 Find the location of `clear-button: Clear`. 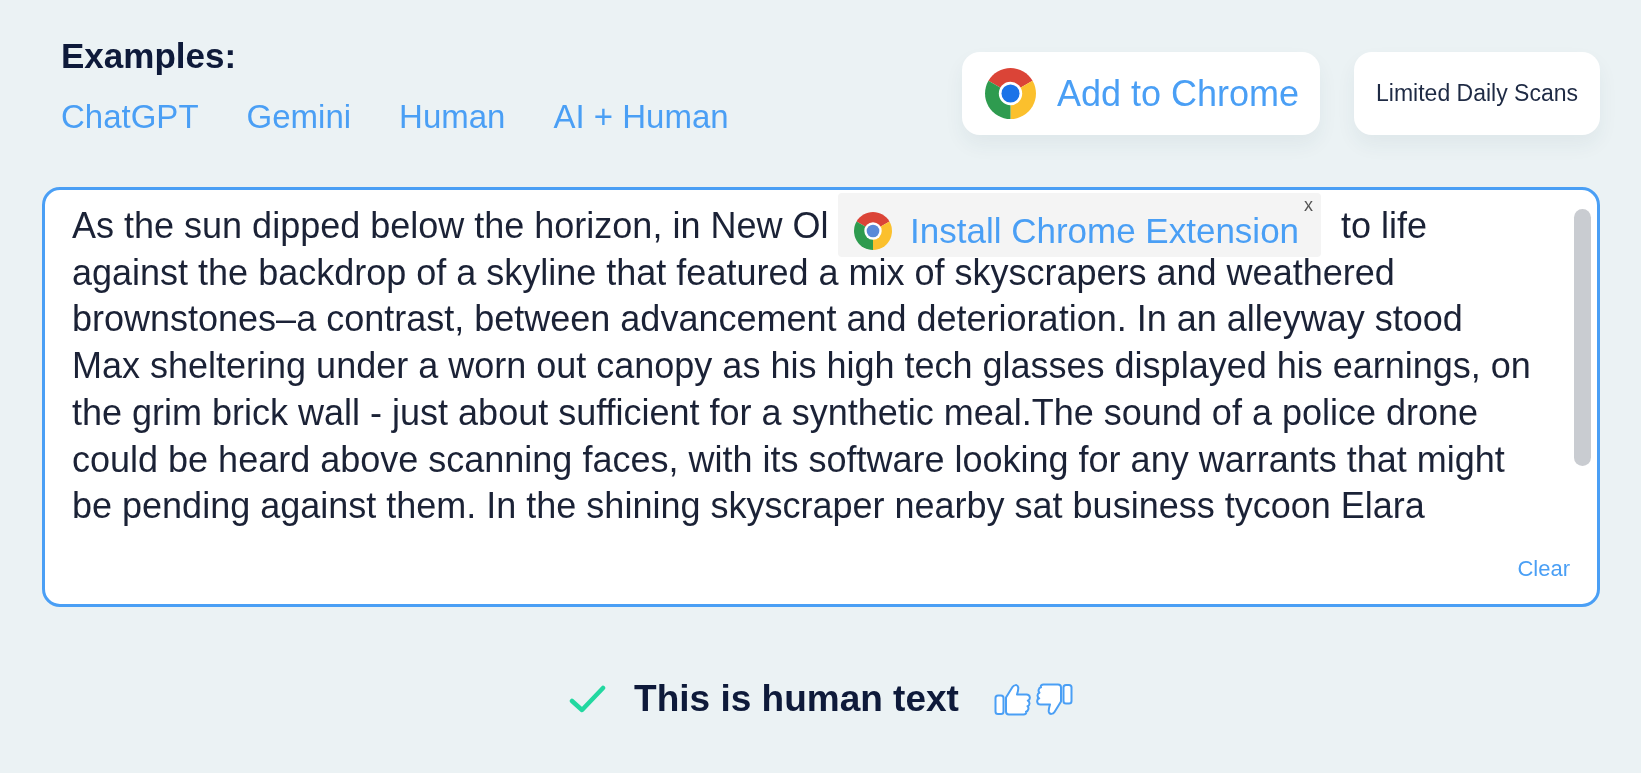

clear-button: Clear is located at coordinates (1543, 569).